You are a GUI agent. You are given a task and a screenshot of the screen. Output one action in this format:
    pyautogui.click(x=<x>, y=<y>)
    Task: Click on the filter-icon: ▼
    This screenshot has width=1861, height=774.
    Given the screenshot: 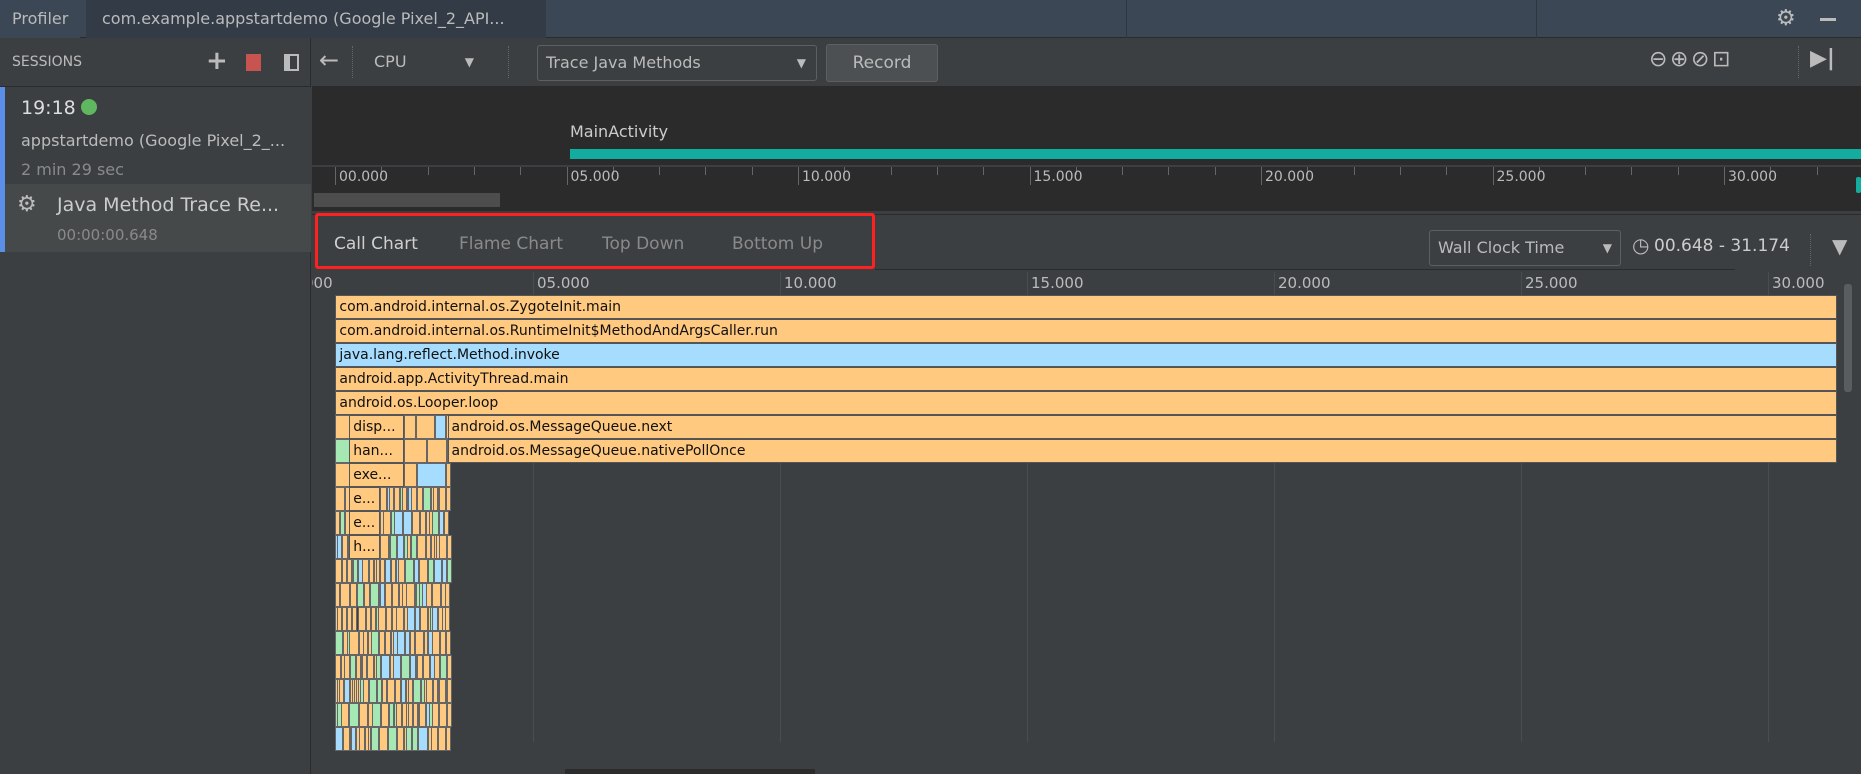 What is the action you would take?
    pyautogui.click(x=1839, y=246)
    